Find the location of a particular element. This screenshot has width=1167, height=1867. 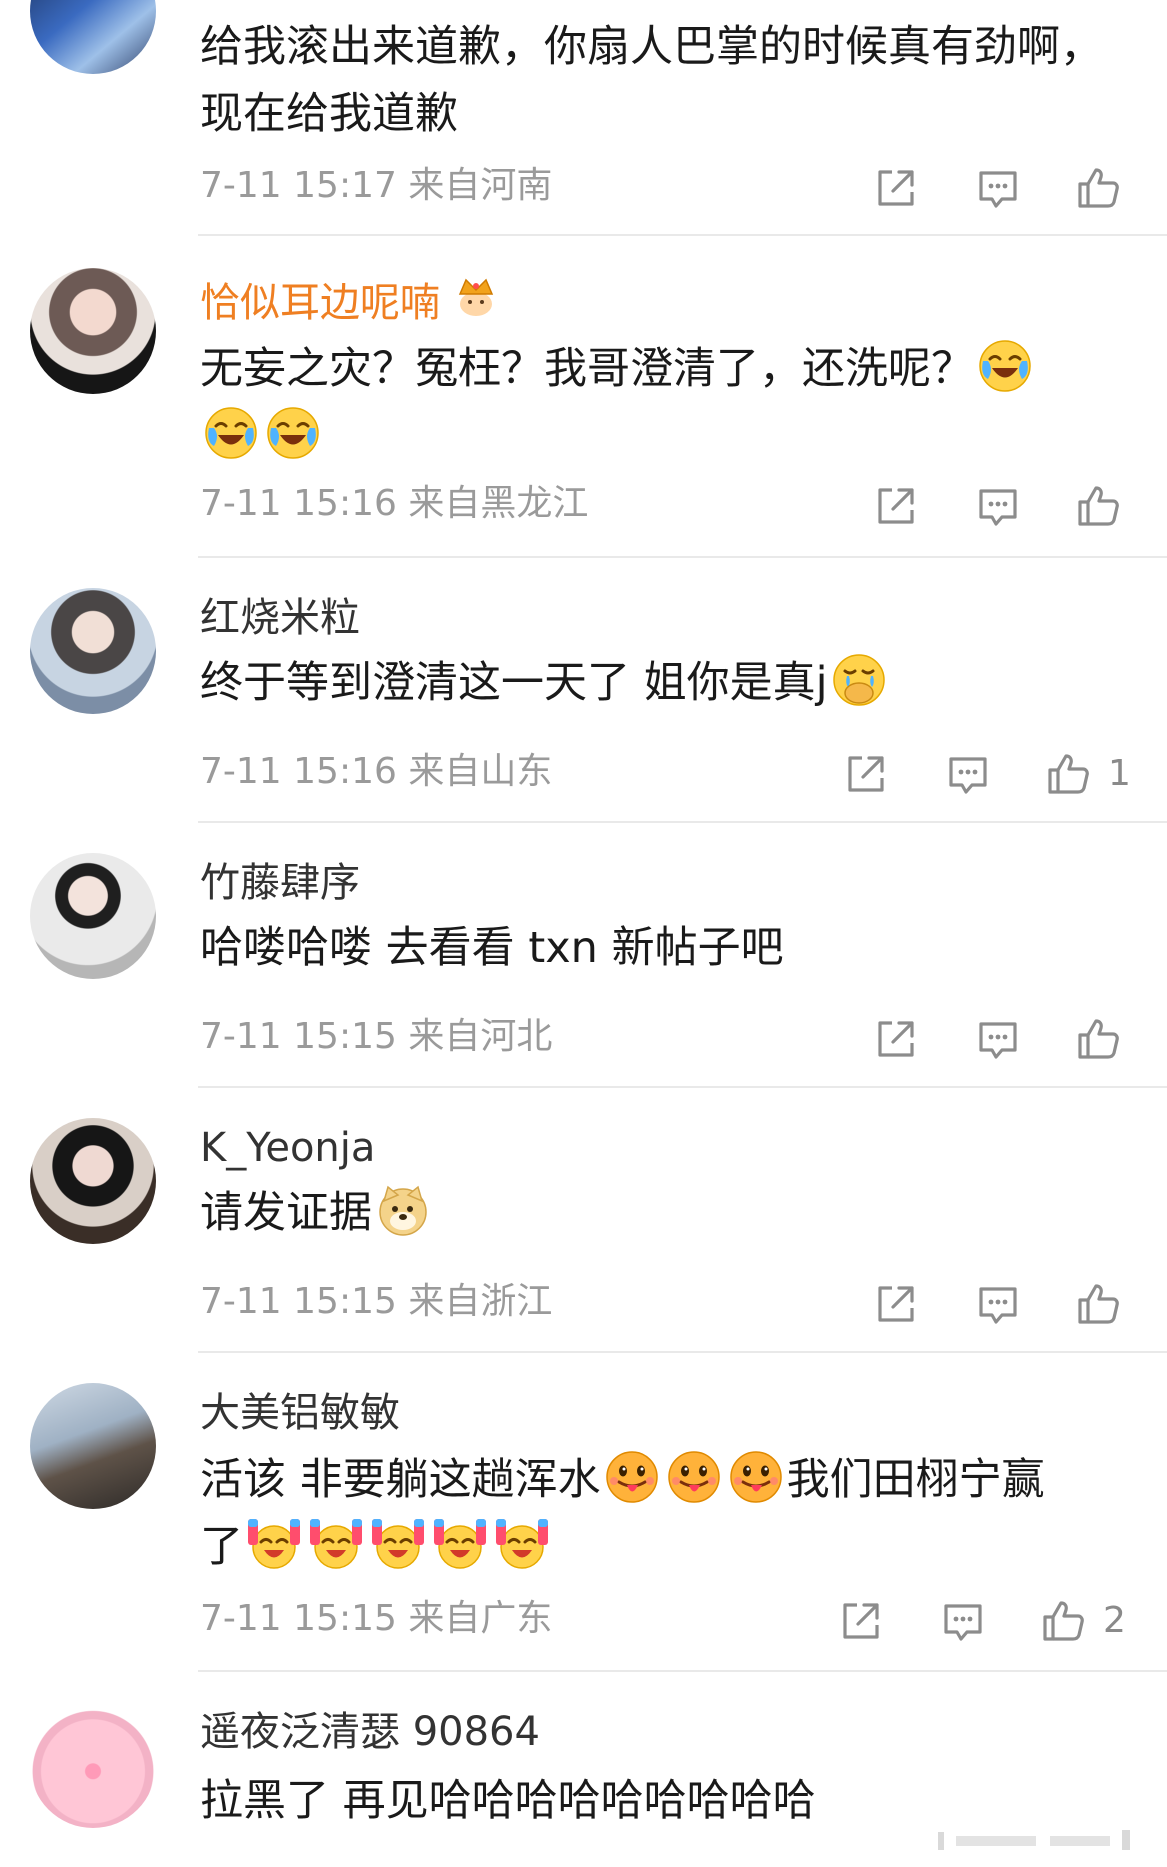

comment-meta: 7-11 15:16 来自山东 is located at coordinates (376, 772).